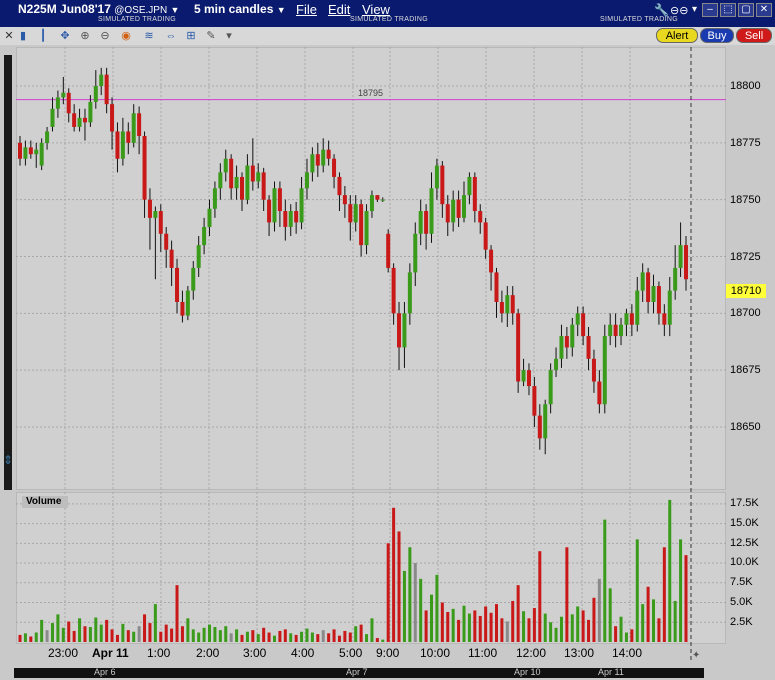  I want to click on time-tick: 9:00, so click(388, 653).